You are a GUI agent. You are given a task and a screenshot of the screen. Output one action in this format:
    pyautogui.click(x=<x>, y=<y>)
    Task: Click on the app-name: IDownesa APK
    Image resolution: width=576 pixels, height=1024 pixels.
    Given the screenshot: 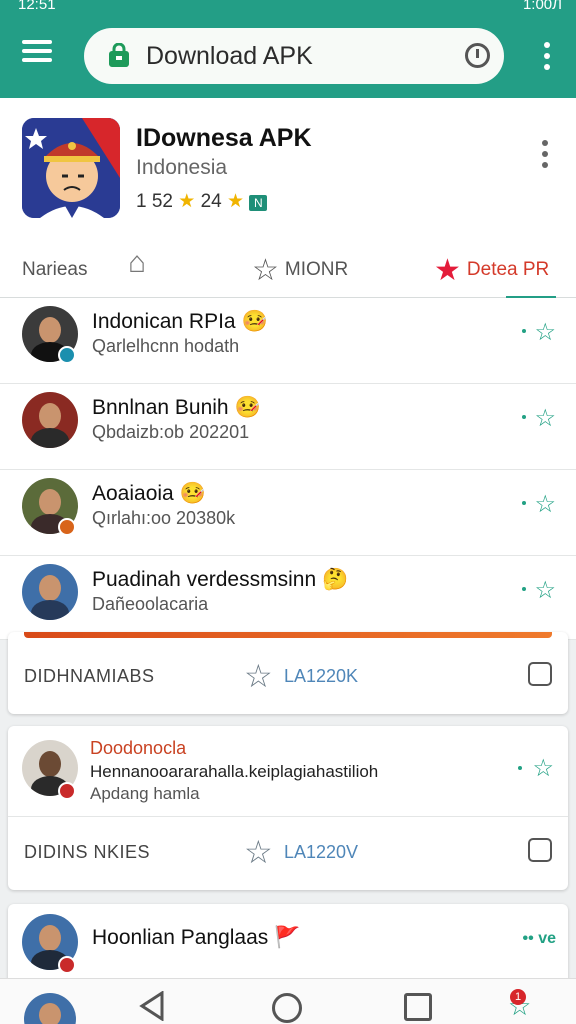 What is the action you would take?
    pyautogui.click(x=224, y=138)
    